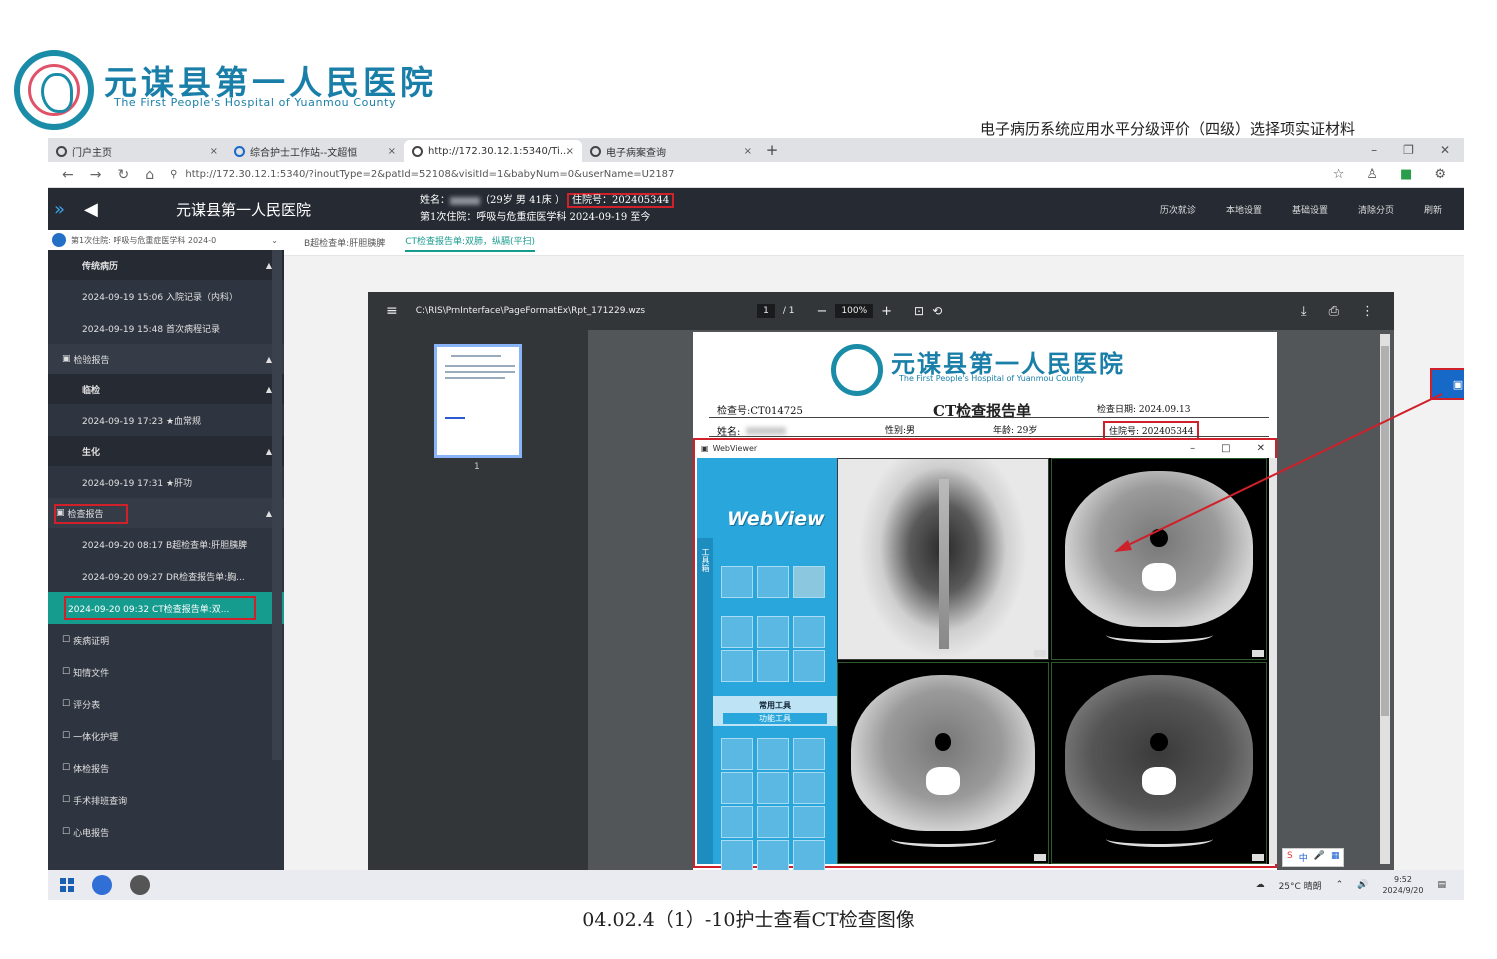  I want to click on layout-4-icon, so click(809, 632).